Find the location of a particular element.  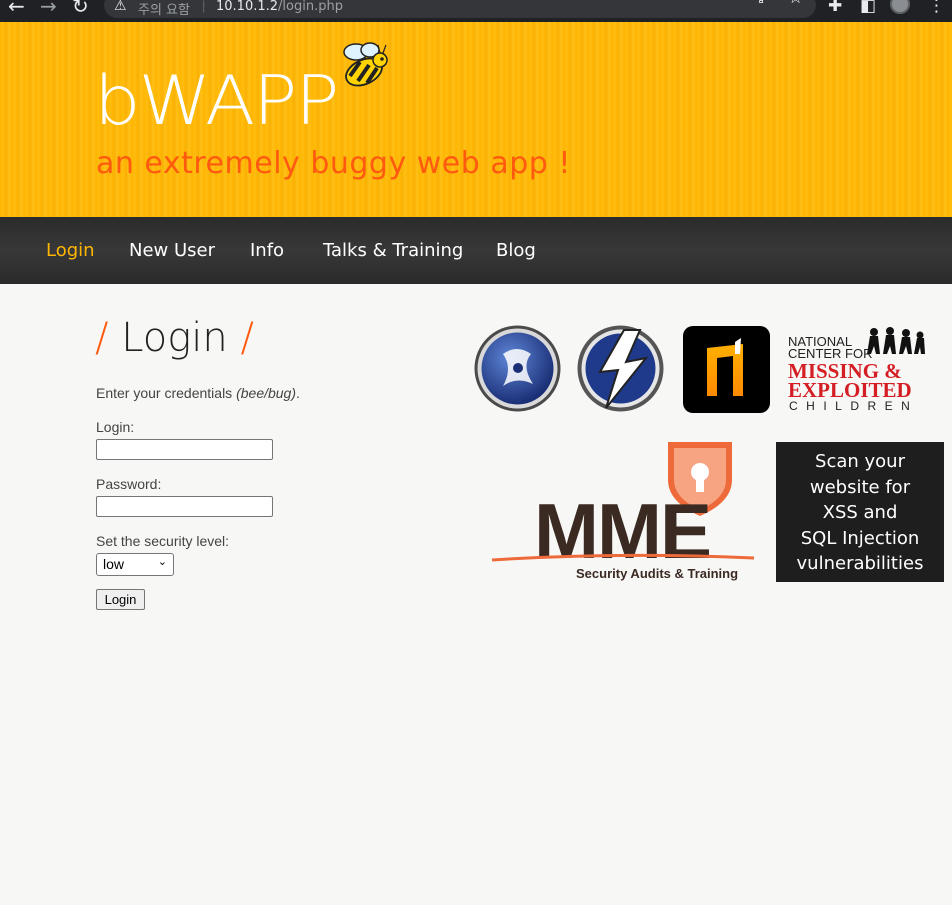

title-slash-right: / is located at coordinates (247, 338).